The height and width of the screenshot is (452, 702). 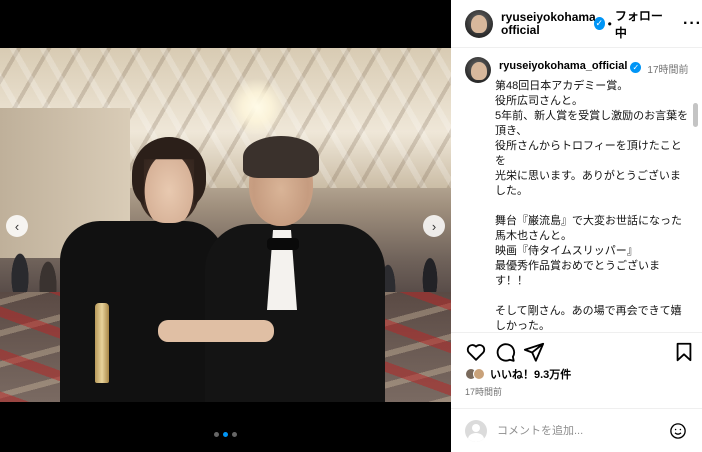 What do you see at coordinates (668, 70) in the screenshot?
I see `caption-timestamp: 17時間前` at bounding box center [668, 70].